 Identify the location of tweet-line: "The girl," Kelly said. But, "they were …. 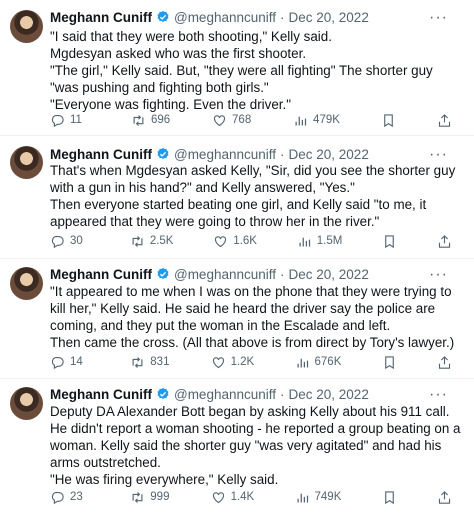
(241, 79).